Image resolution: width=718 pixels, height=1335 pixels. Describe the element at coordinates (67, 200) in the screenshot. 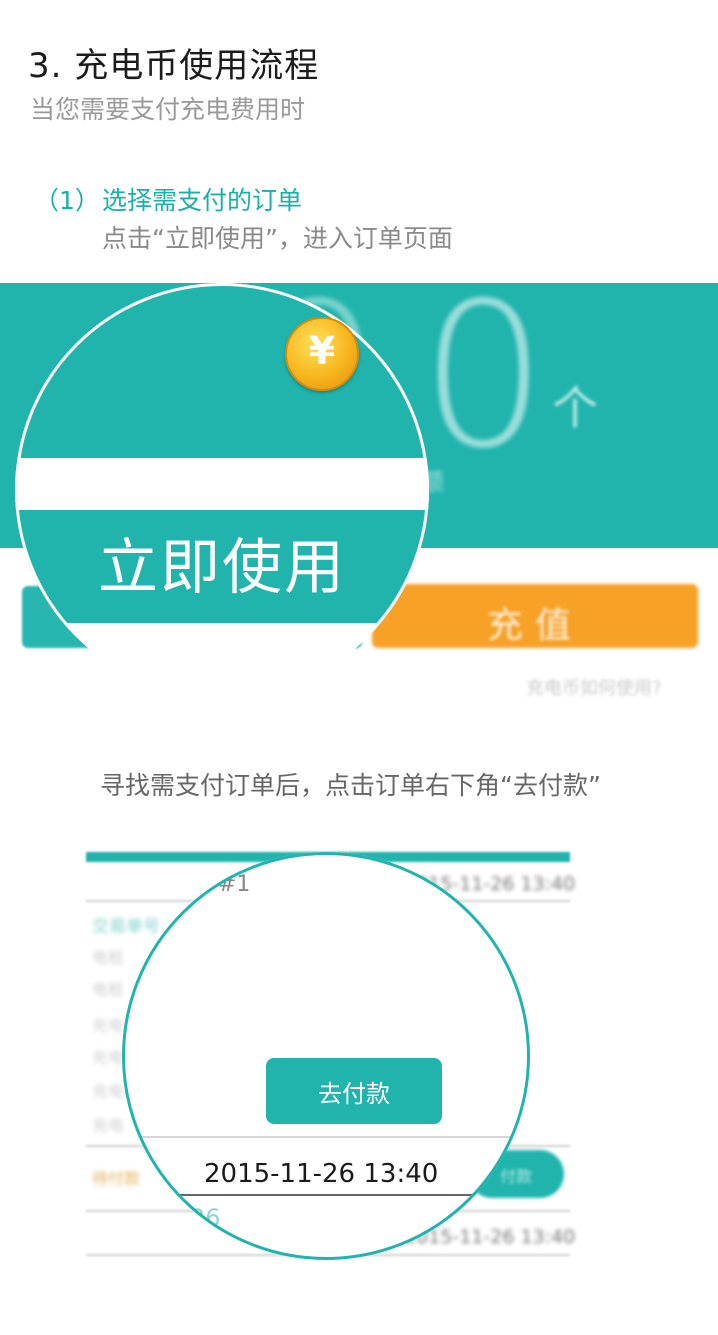

I see `step-number: （1）` at that location.